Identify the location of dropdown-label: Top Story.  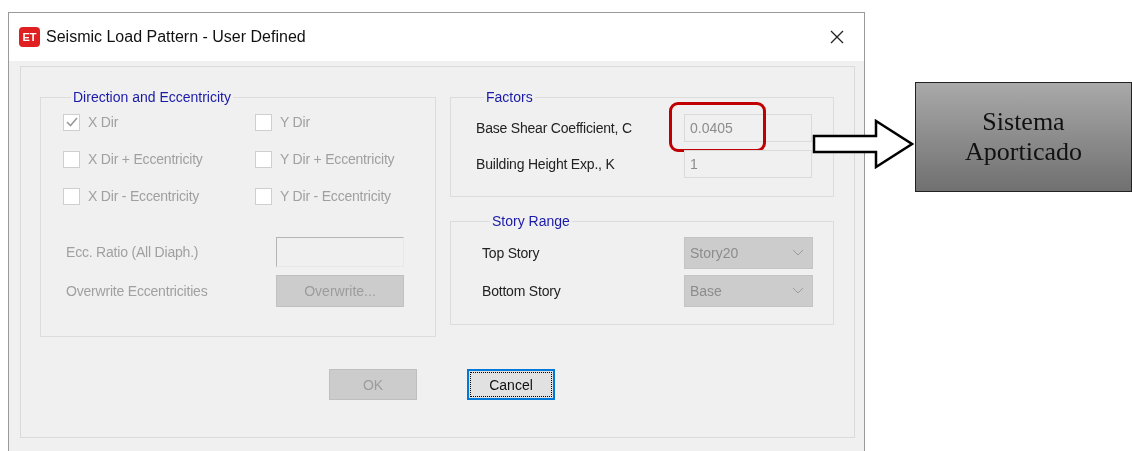
(511, 253).